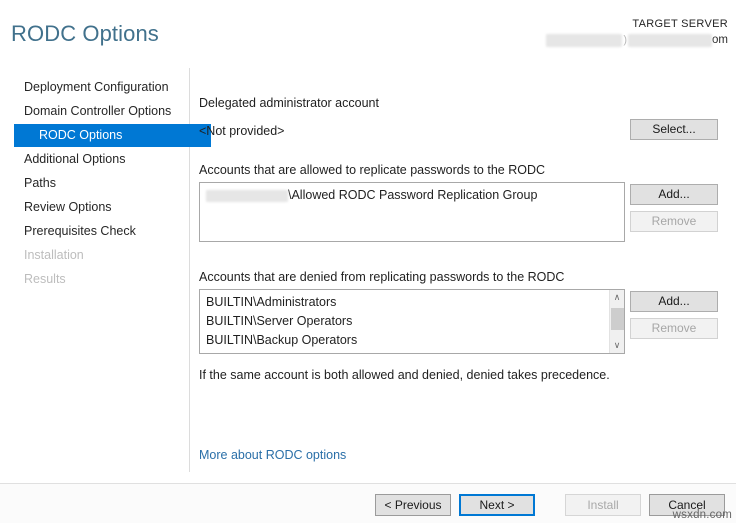  What do you see at coordinates (94, 279) in the screenshot?
I see `sidebar-item-results: Results` at bounding box center [94, 279].